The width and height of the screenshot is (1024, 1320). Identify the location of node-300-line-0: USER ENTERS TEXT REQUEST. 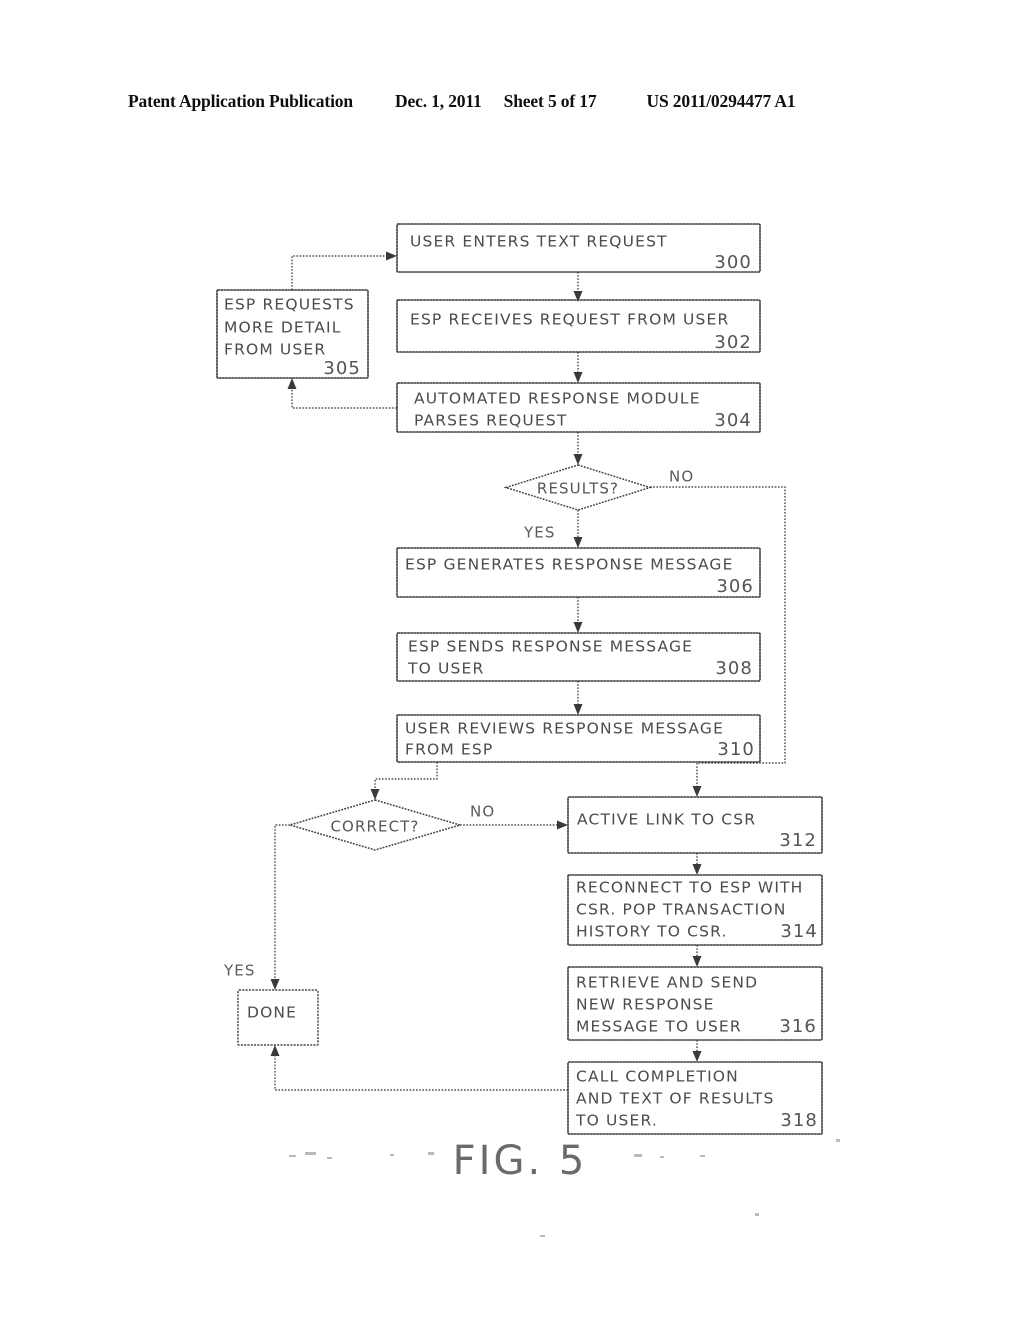
(539, 242).